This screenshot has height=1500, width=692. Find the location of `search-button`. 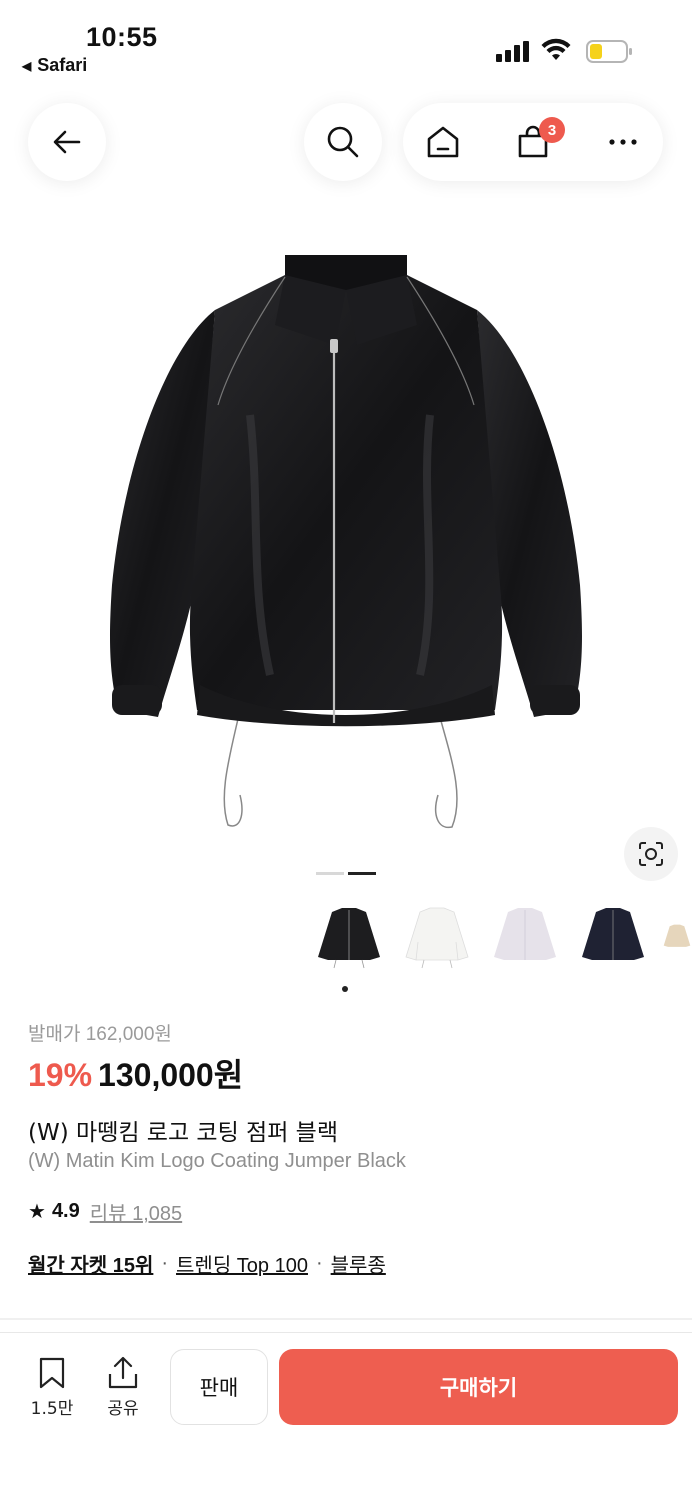

search-button is located at coordinates (343, 142).